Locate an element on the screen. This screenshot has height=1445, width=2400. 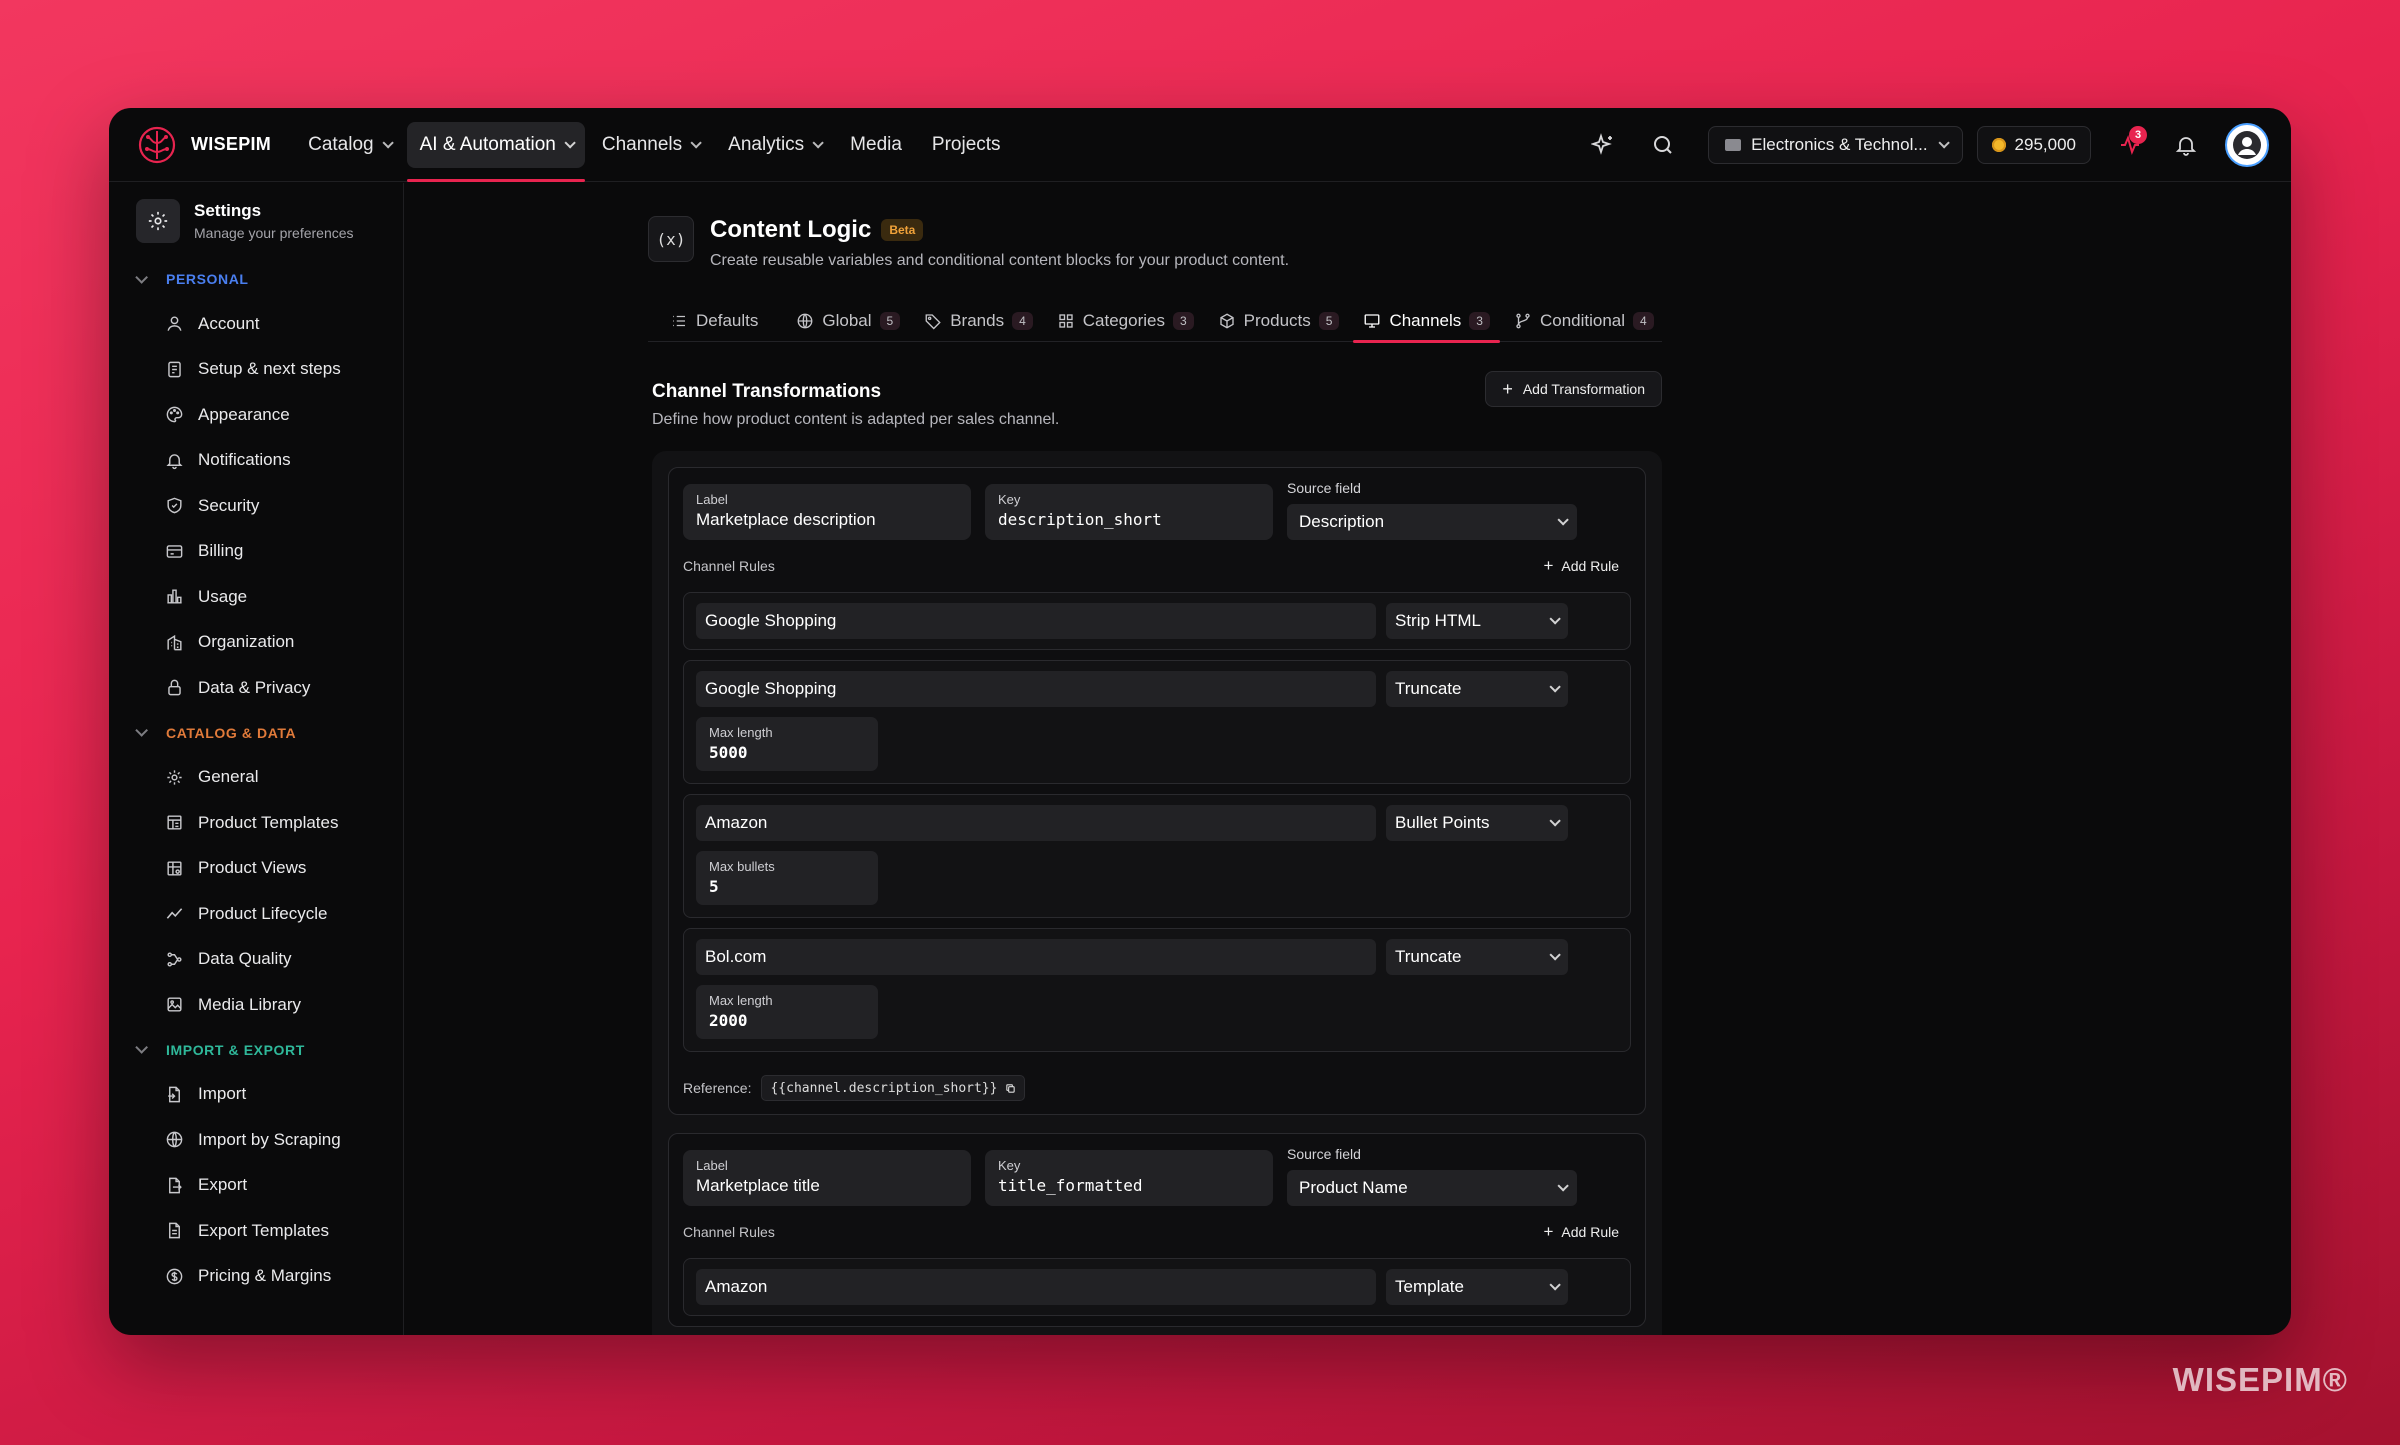
section-import-export: IMPORT & EXPORT is located at coordinates (256, 1050).